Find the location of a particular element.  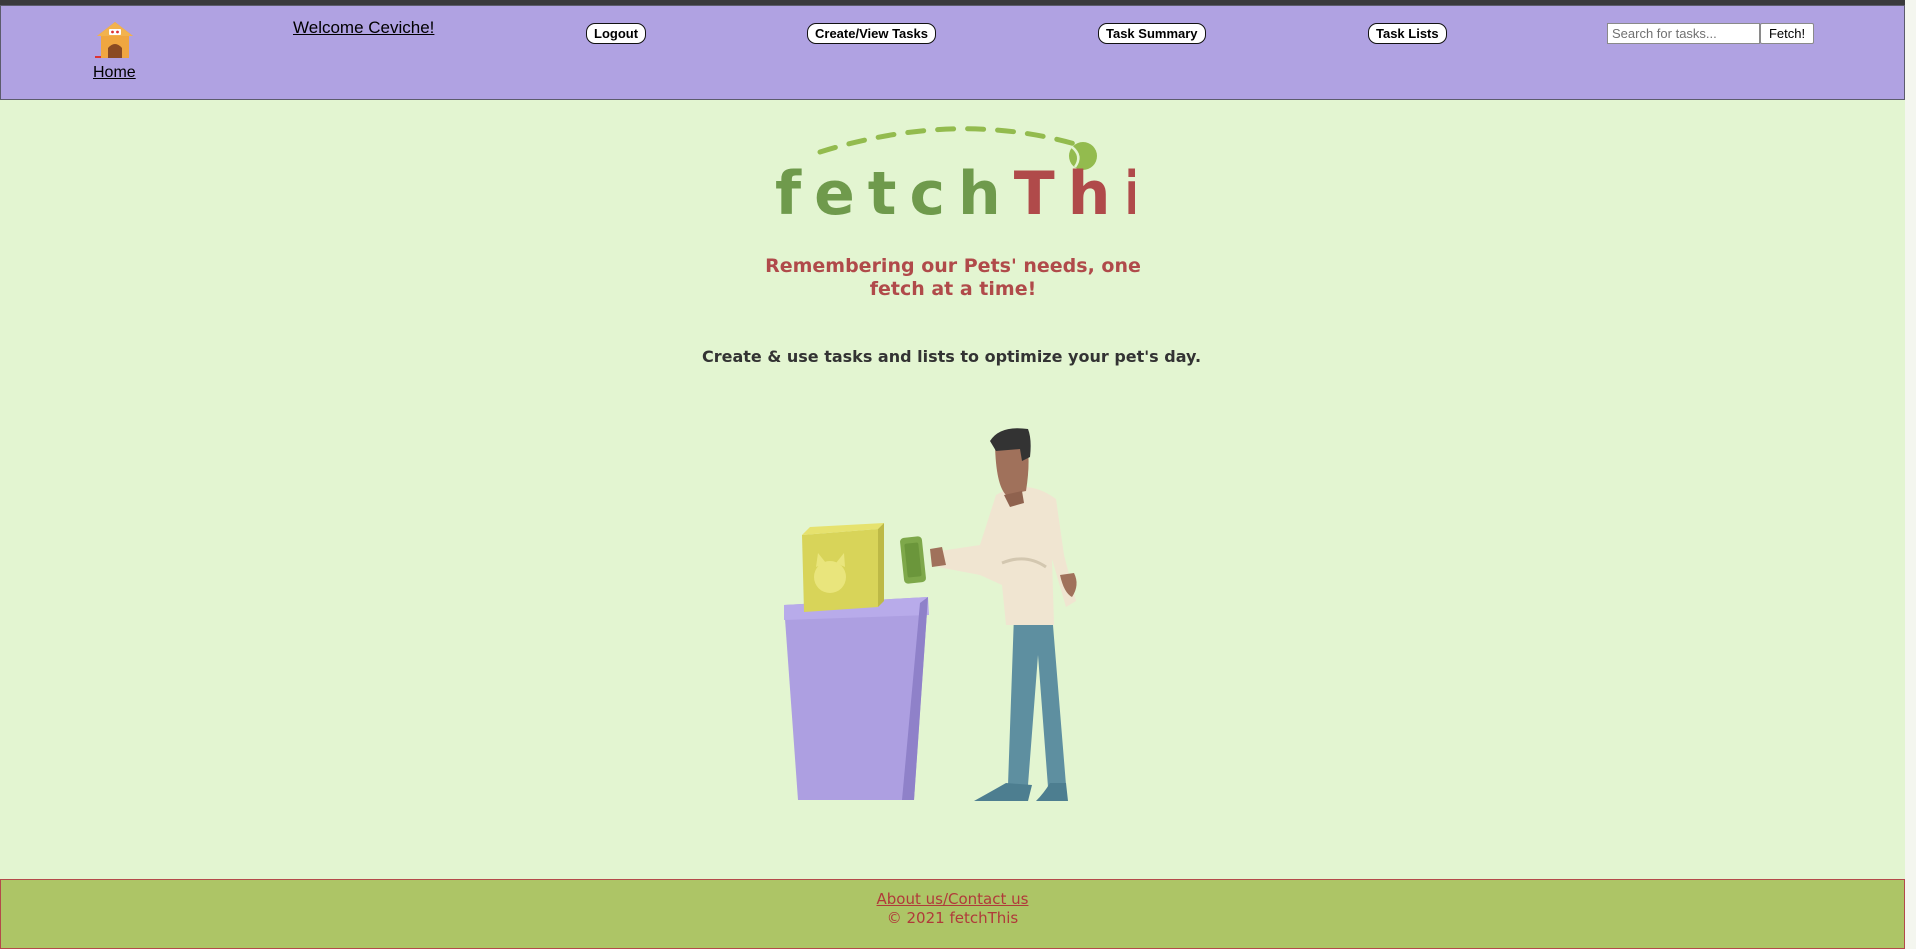

fetchthis-logo: fetchThis is located at coordinates (955, 174).